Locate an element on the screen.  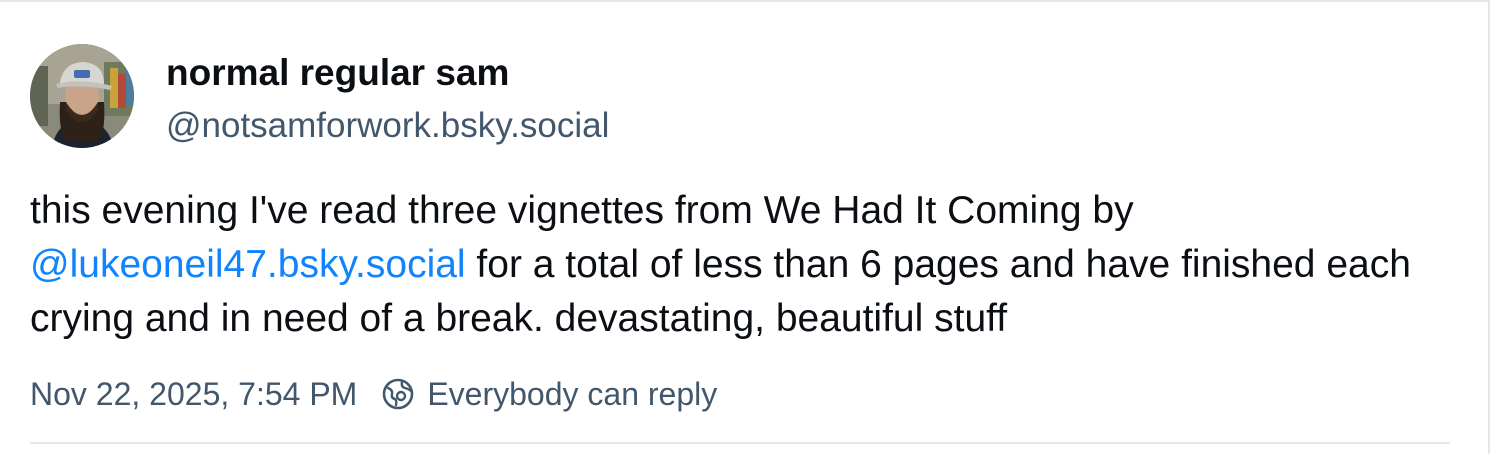
author-display-name: normal regular sam is located at coordinates (337, 73).